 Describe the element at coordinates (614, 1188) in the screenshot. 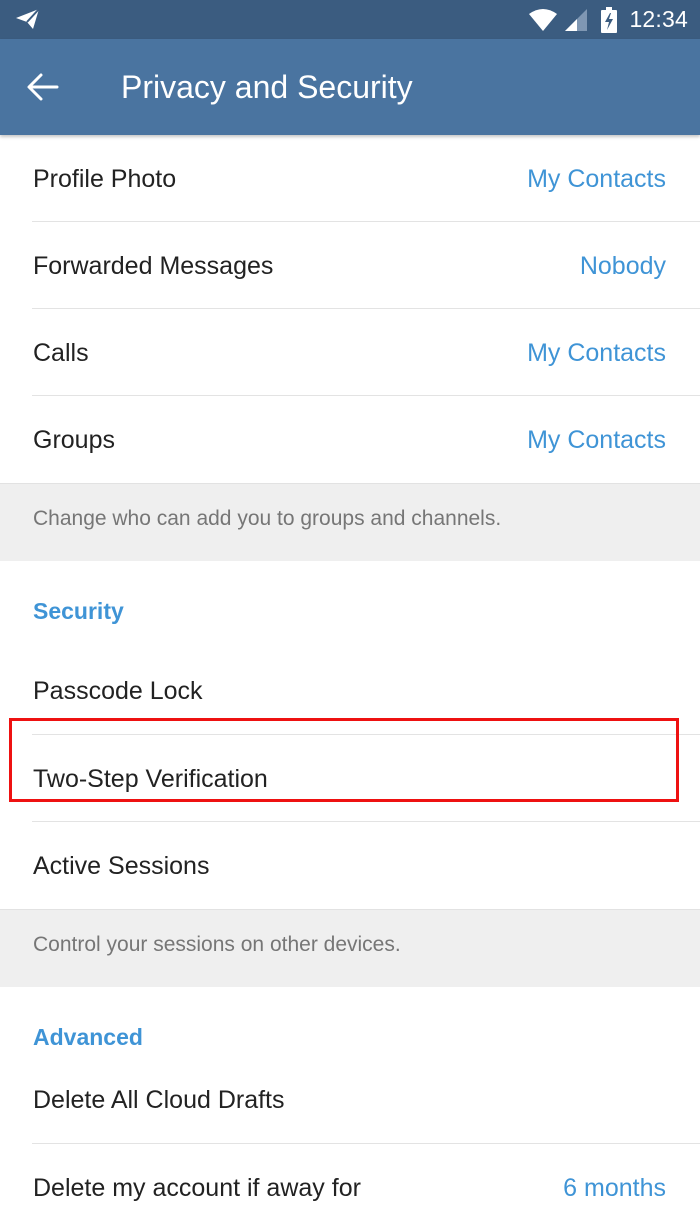

I see `row-value: 6 months` at that location.